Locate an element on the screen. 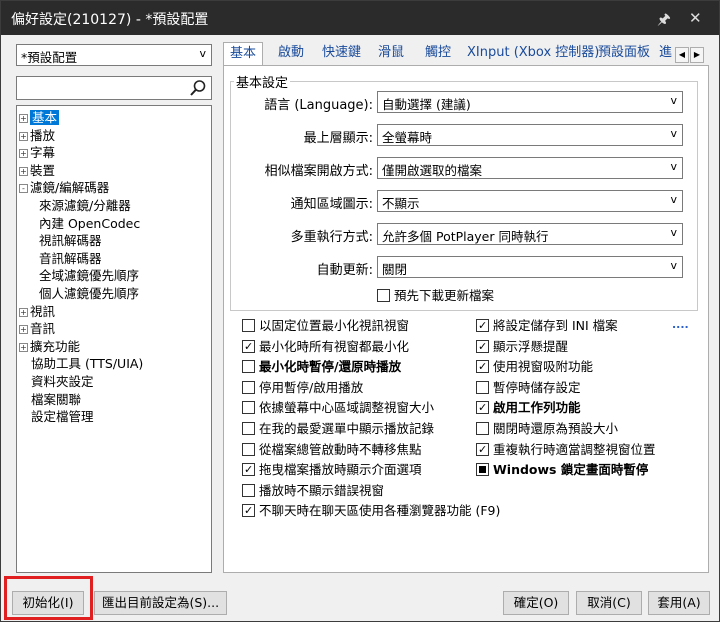 The image size is (720, 622). tree-item: 協助工具 (TTS/UIA) is located at coordinates (87, 363).